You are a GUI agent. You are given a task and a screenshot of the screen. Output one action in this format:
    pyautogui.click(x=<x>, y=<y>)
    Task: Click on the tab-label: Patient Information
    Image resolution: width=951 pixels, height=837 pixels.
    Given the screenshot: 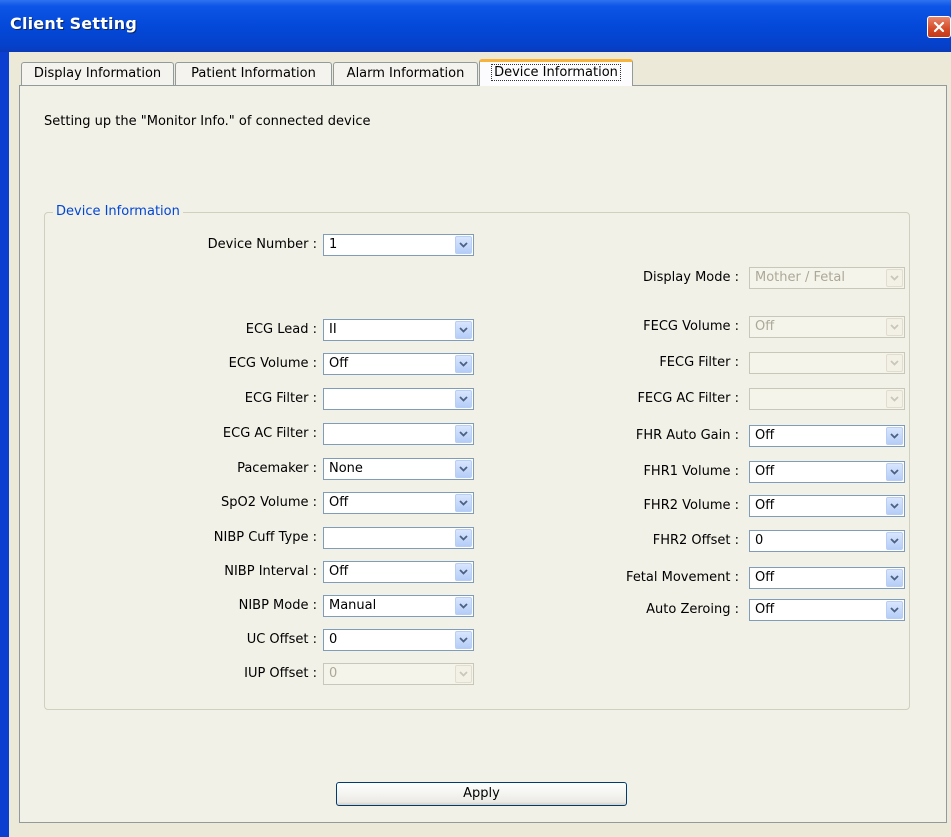 What is the action you would take?
    pyautogui.click(x=253, y=73)
    